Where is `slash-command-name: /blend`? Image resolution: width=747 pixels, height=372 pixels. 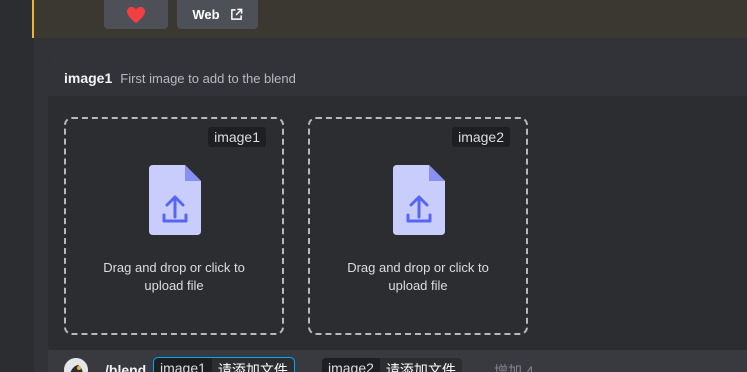
slash-command-name: /blend is located at coordinates (126, 367).